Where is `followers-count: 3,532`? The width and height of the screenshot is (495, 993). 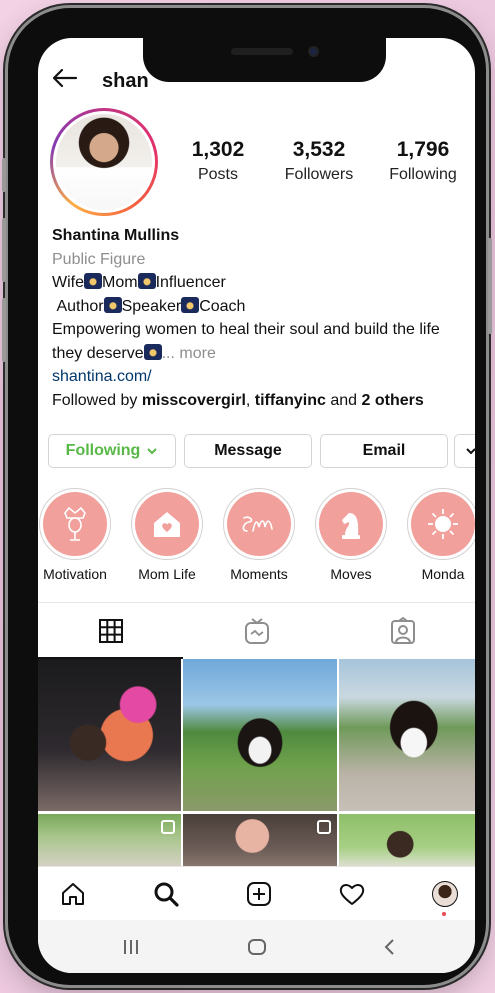
followers-count: 3,532 is located at coordinates (319, 149).